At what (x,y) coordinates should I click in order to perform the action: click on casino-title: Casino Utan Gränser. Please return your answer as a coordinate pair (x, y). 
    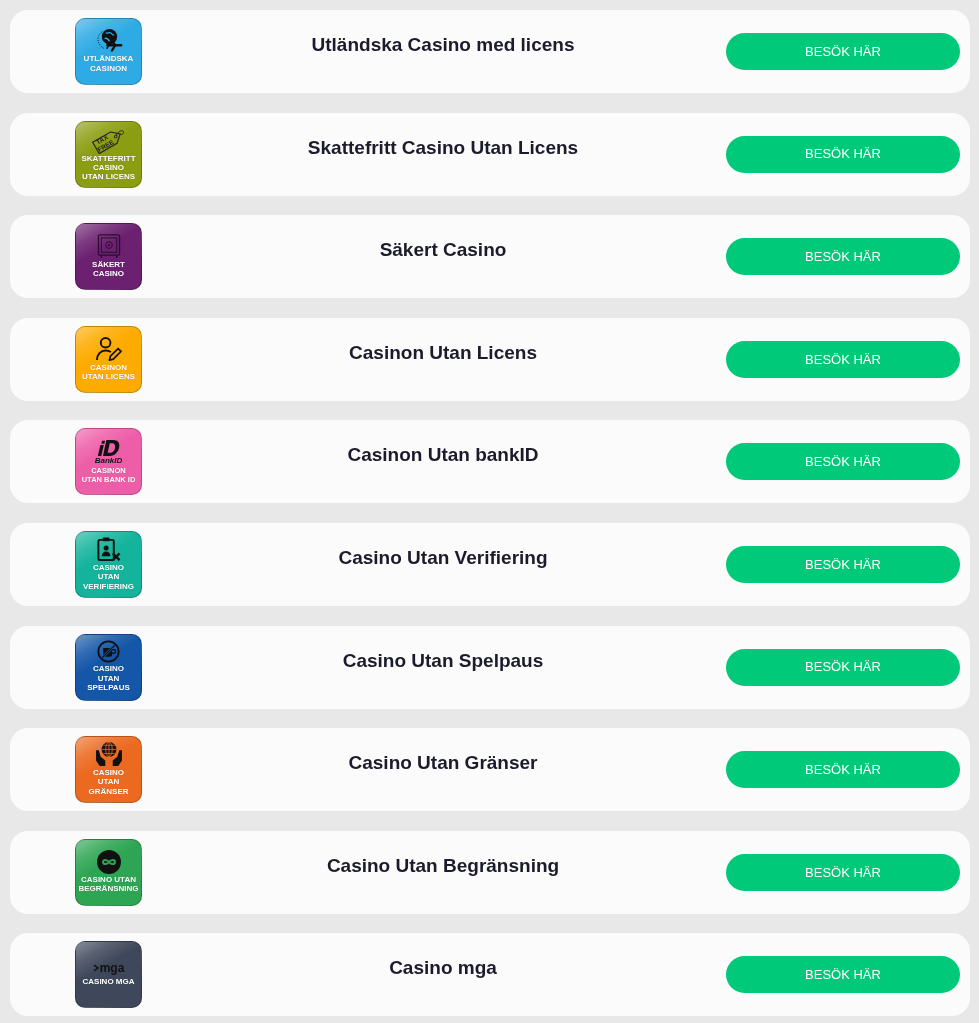
    Looking at the image, I should click on (443, 764).